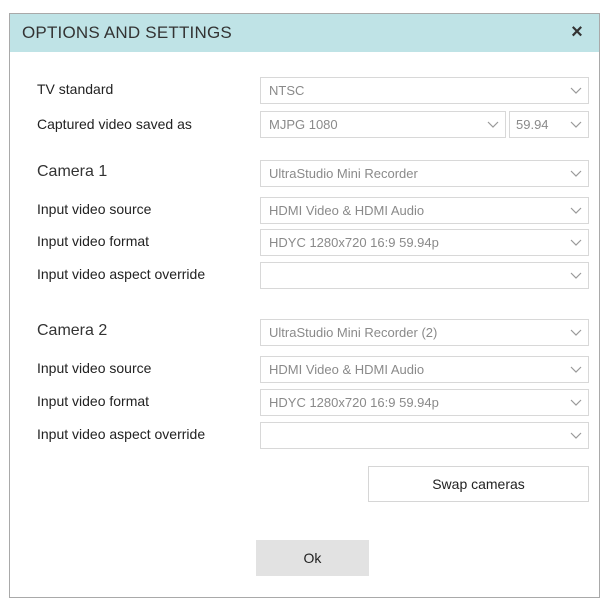  What do you see at coordinates (75, 89) in the screenshot?
I see `tv-standard-label: TV standard` at bounding box center [75, 89].